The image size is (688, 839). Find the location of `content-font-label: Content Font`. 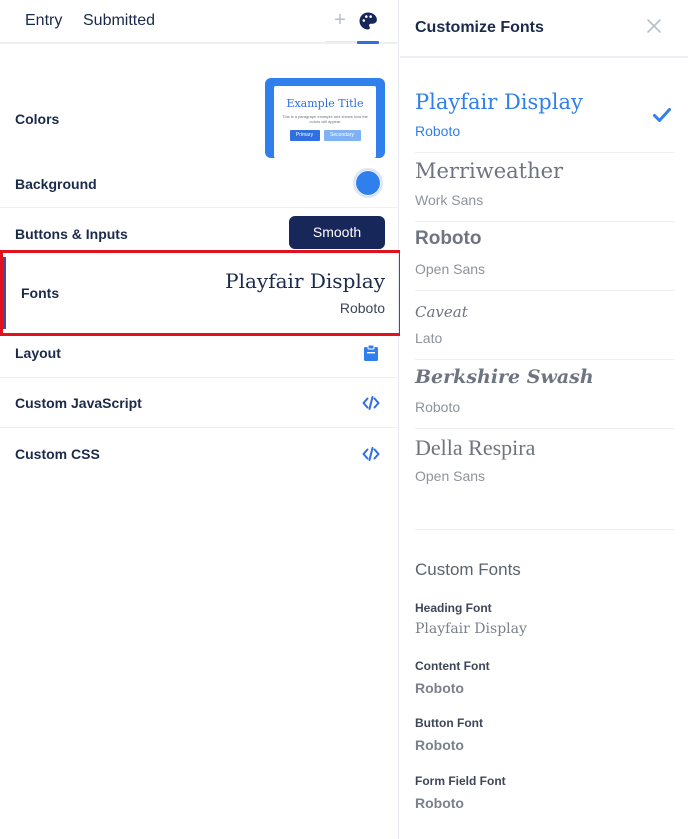

content-font-label: Content Font is located at coordinates (452, 666).